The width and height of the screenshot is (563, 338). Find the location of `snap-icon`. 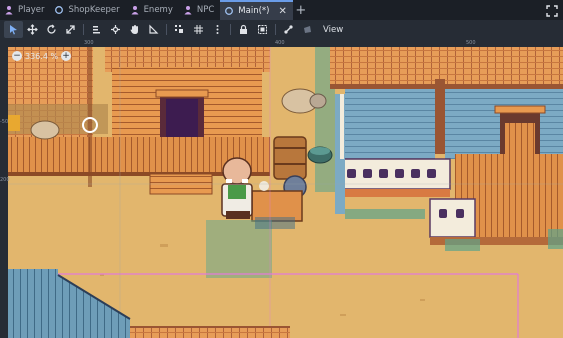

snap-icon is located at coordinates (179, 29).